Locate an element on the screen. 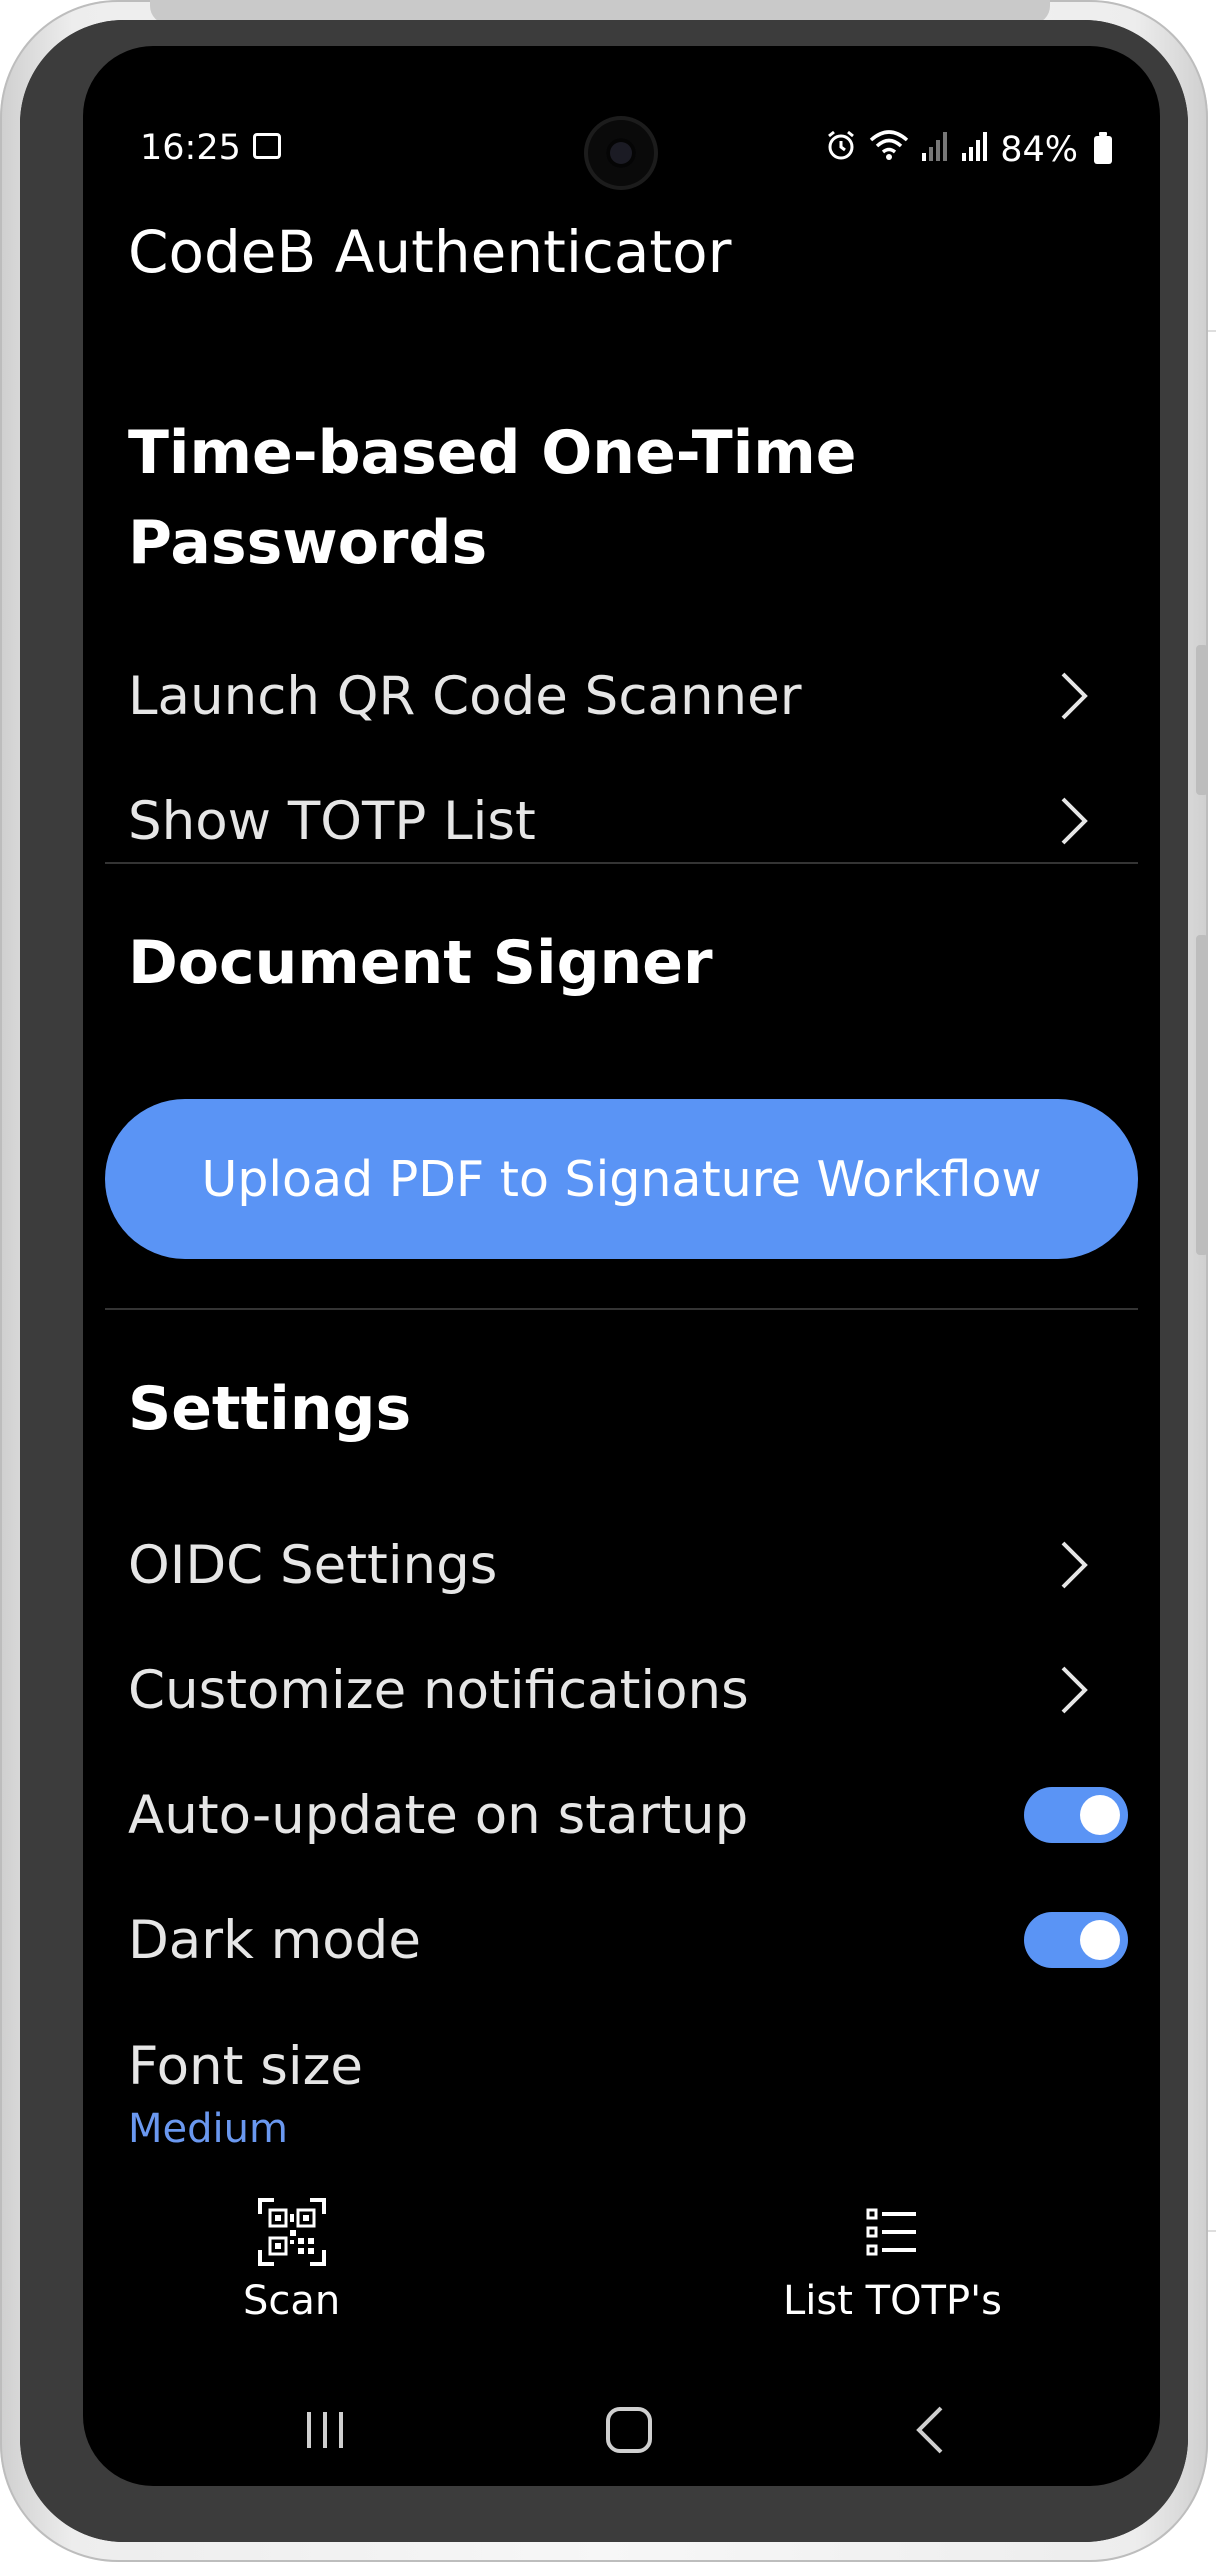  recent-apps-icon is located at coordinates (325, 2430).